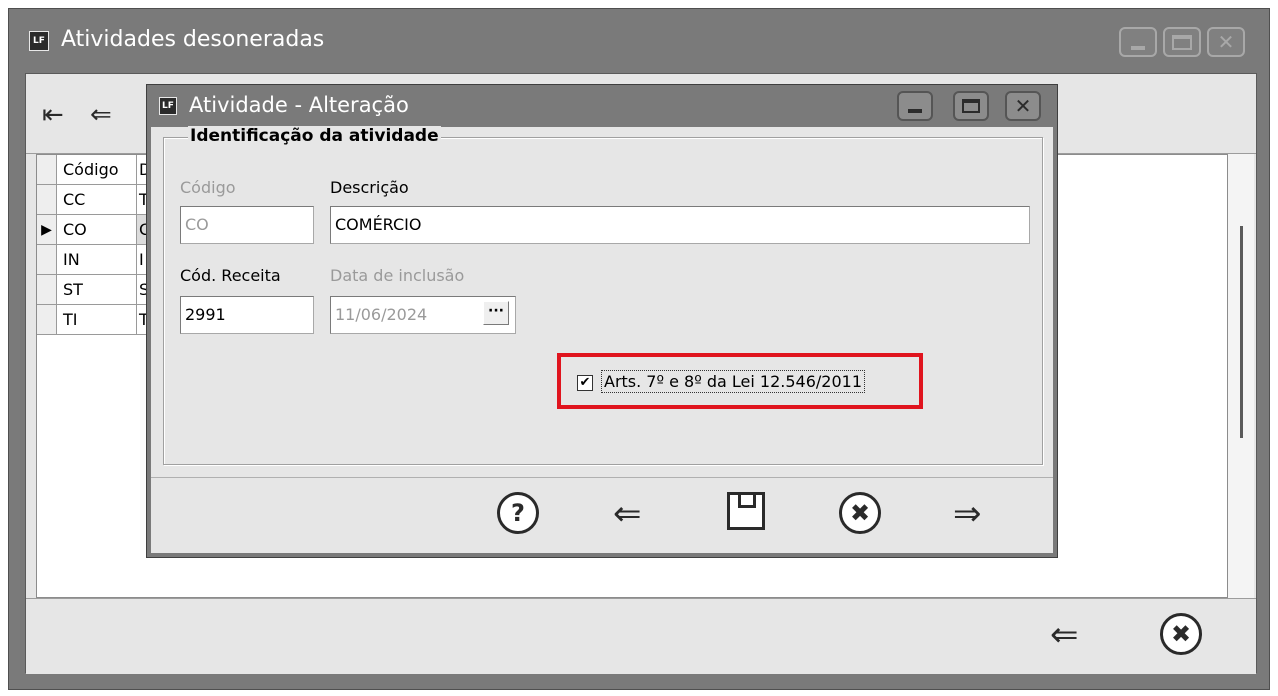  What do you see at coordinates (746, 511) in the screenshot?
I see `save-icon` at bounding box center [746, 511].